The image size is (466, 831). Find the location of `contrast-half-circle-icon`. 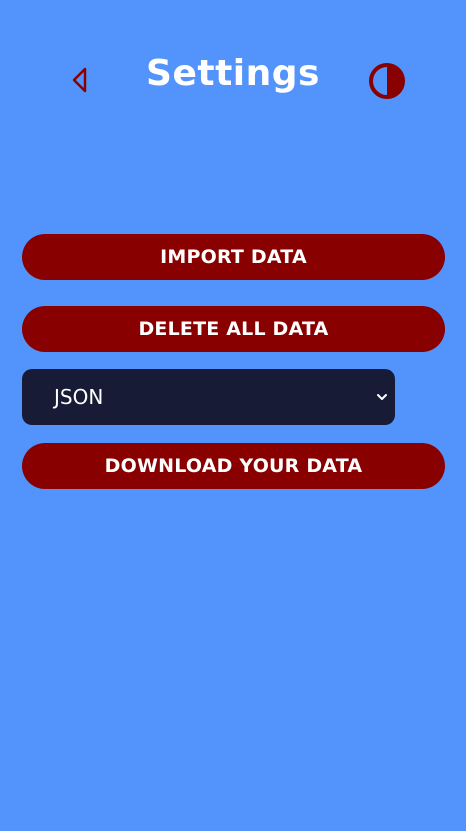

contrast-half-circle-icon is located at coordinates (387, 81).